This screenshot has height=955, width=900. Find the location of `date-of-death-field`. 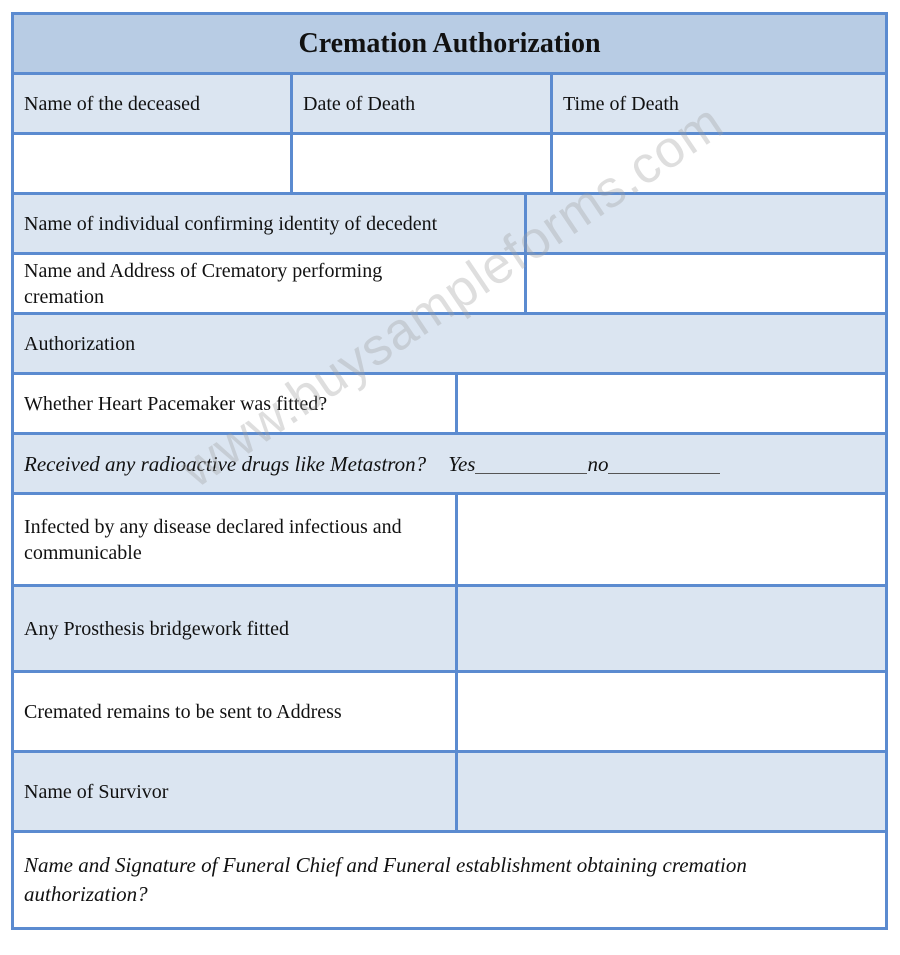

date-of-death-field is located at coordinates (421, 163).